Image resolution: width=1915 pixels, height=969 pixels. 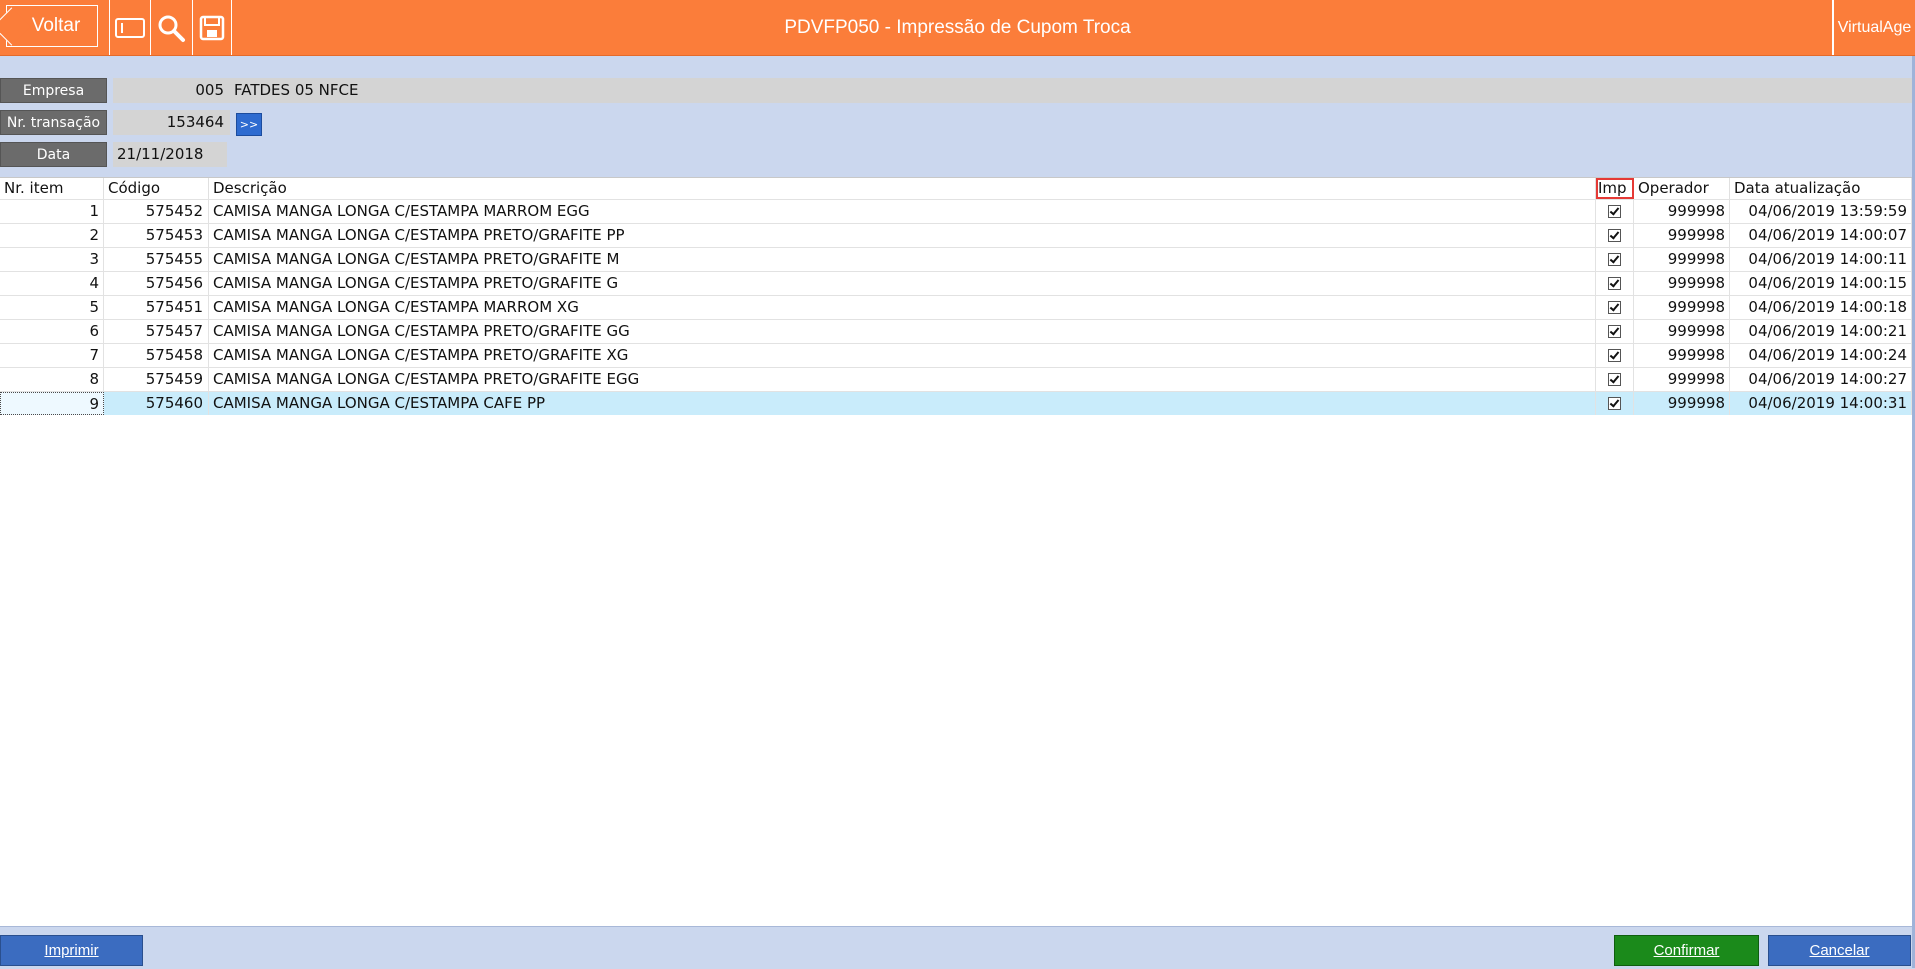 I want to click on cell-data: 04/06/2019 14:00:11, so click(x=1821, y=259).